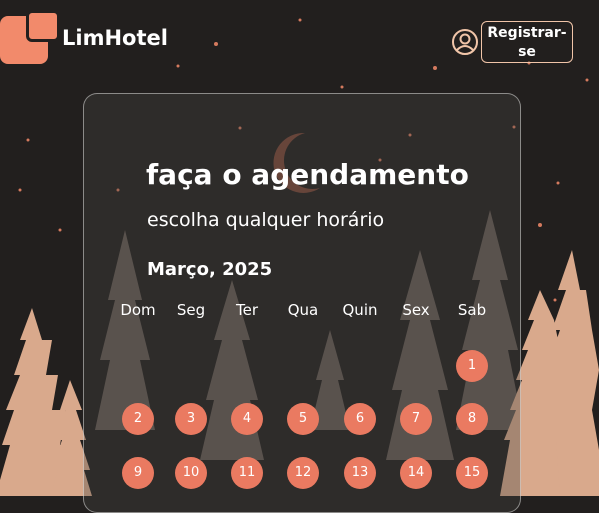  I want to click on weekday-label: Seg, so click(191, 310).